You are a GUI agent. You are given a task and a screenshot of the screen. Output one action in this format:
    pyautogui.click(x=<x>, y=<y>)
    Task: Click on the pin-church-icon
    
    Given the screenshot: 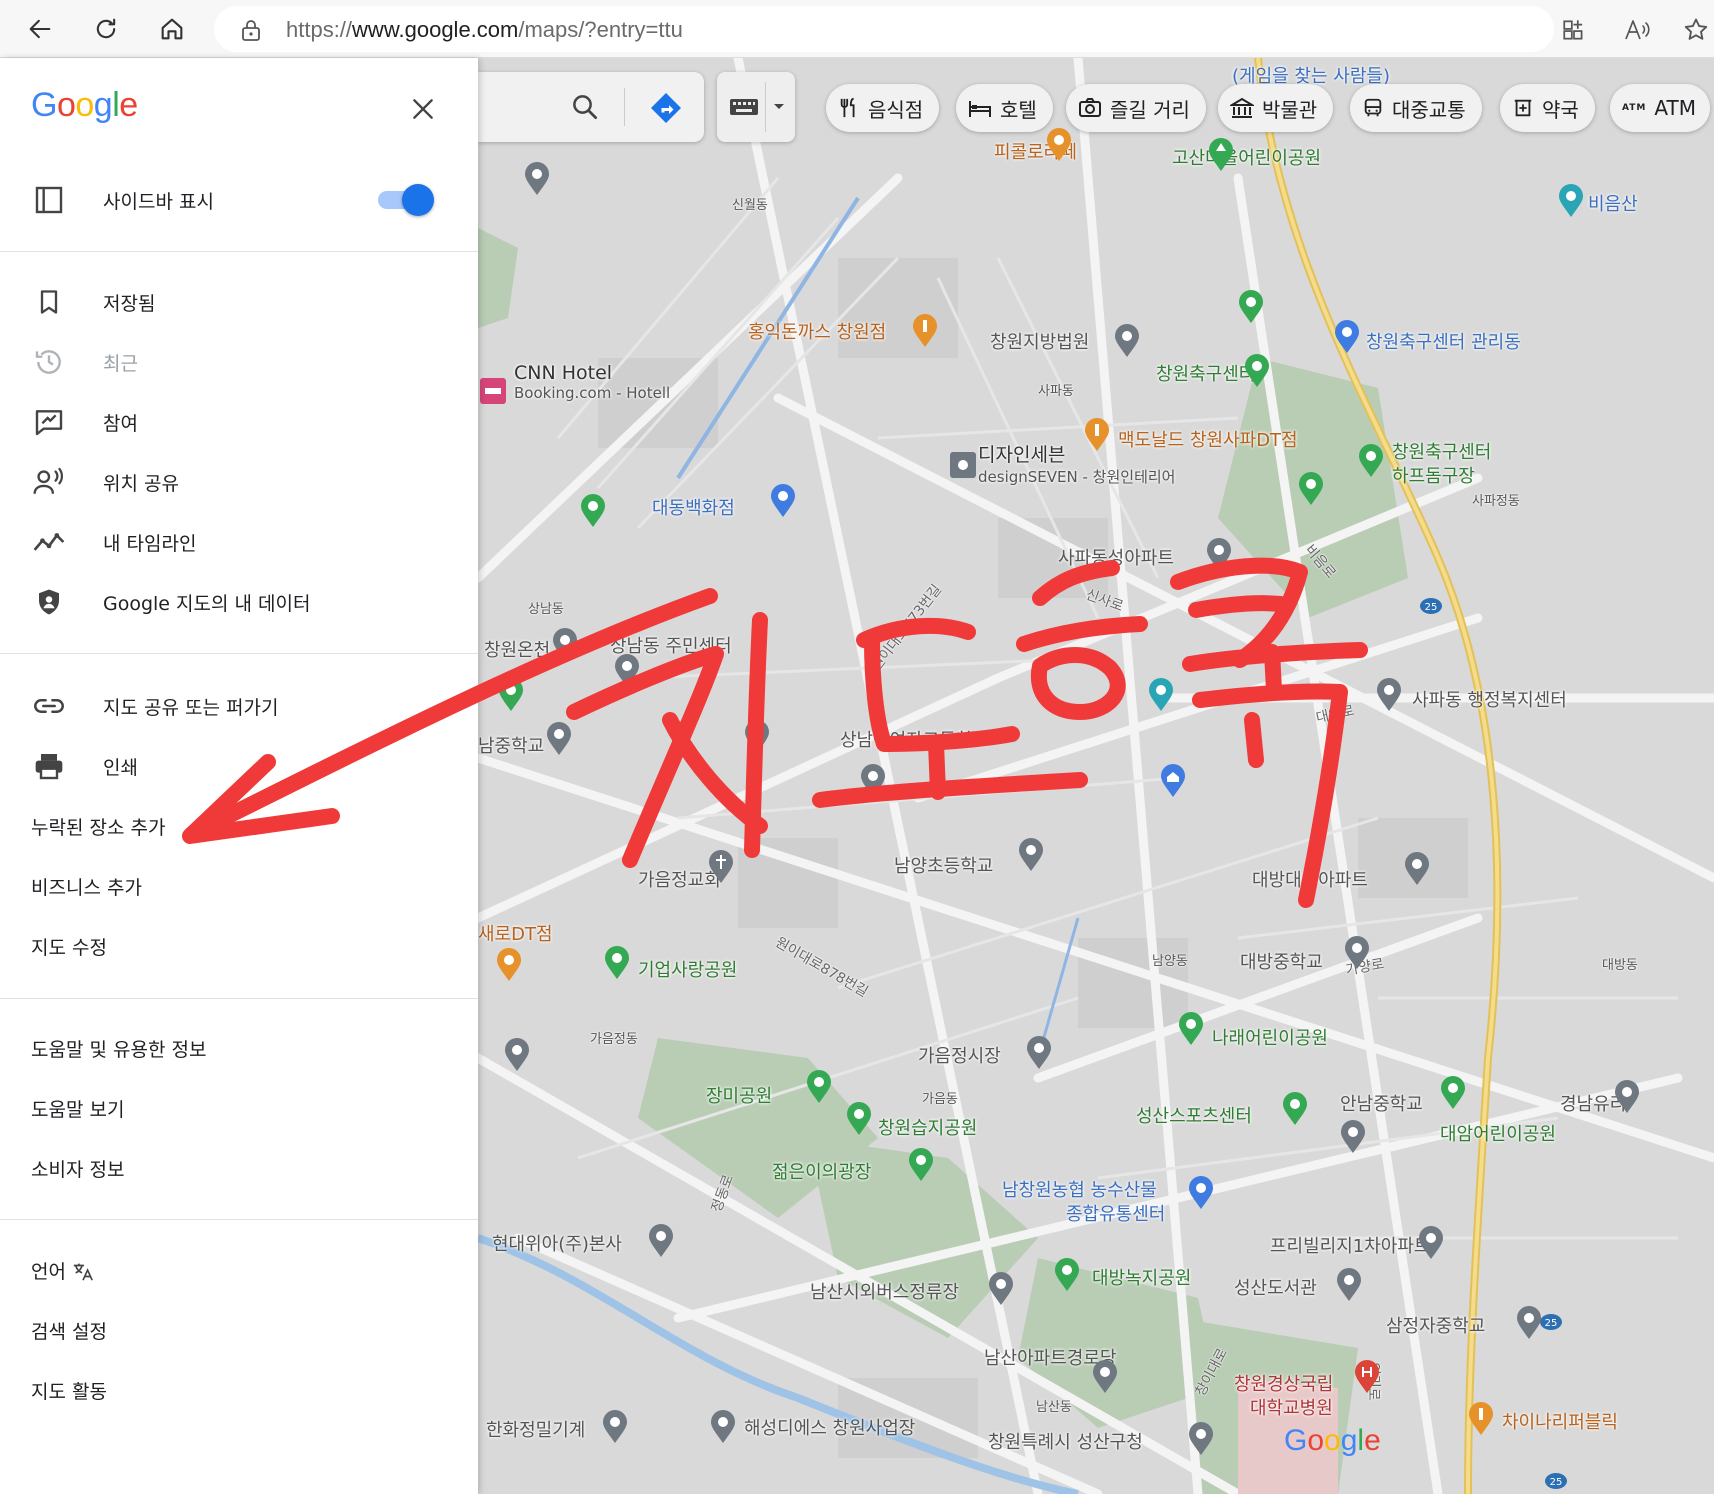 What is the action you would take?
    pyautogui.click(x=721, y=867)
    